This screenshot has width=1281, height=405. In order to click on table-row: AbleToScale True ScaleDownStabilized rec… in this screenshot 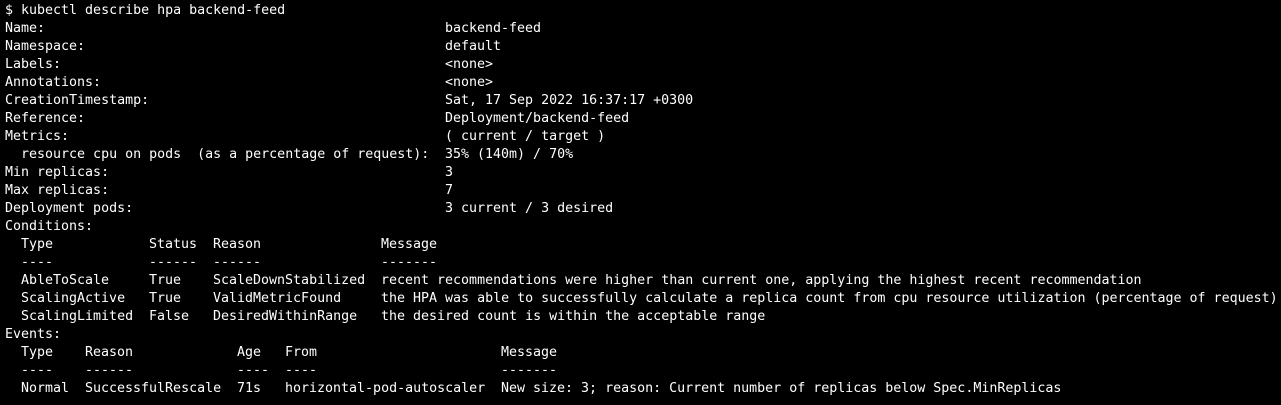, I will do `click(640, 281)`.